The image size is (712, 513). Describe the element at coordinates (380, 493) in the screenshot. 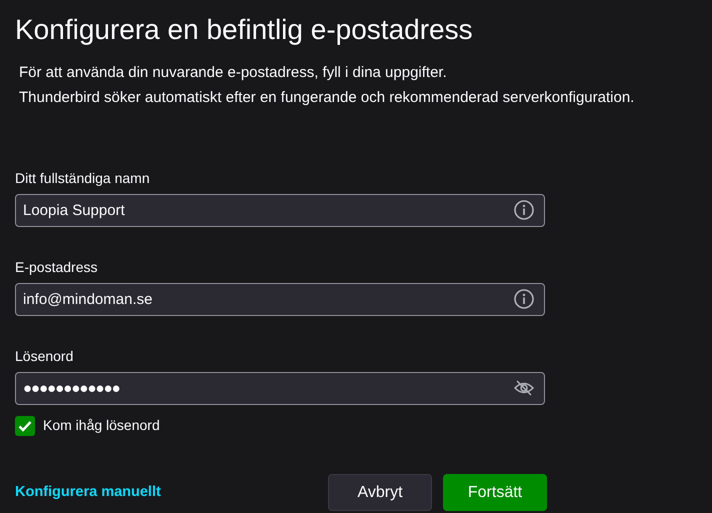

I see `cancel-button: Avbryt` at that location.